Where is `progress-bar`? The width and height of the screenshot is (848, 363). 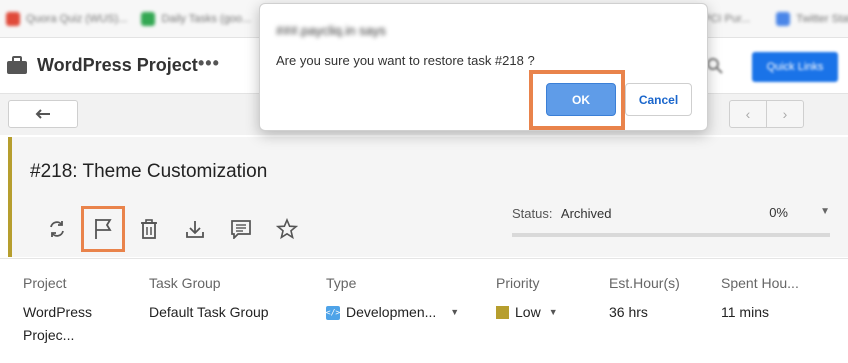 progress-bar is located at coordinates (671, 235).